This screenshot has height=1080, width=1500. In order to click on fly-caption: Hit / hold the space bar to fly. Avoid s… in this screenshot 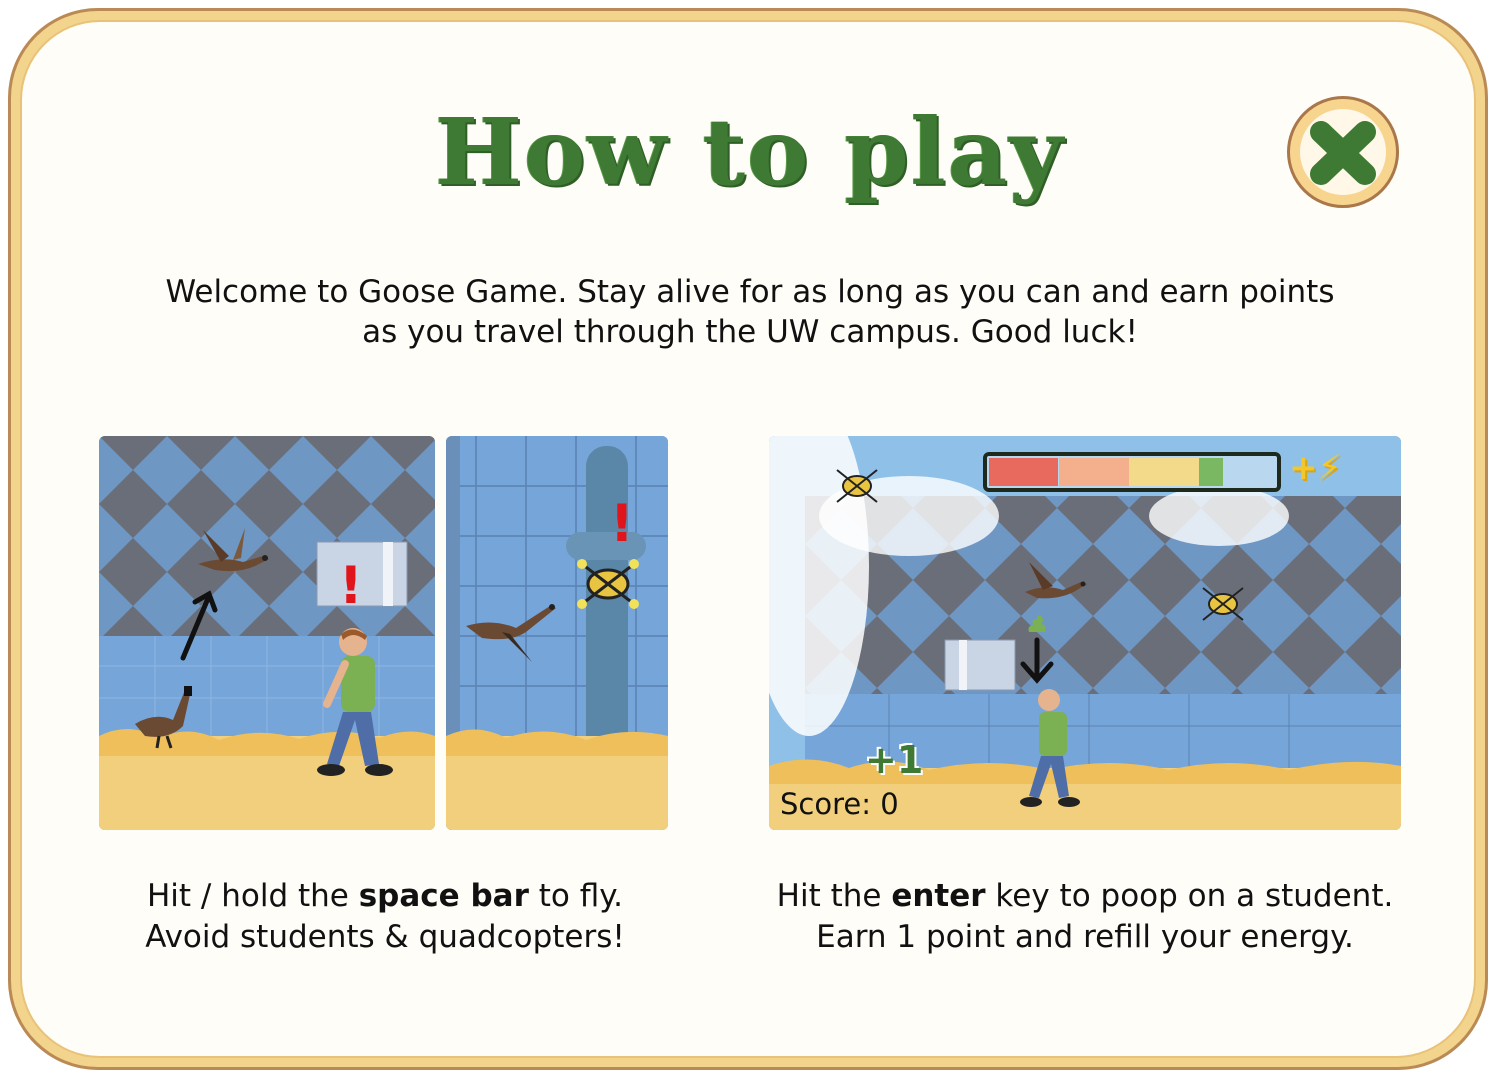, I will do `click(385, 917)`.